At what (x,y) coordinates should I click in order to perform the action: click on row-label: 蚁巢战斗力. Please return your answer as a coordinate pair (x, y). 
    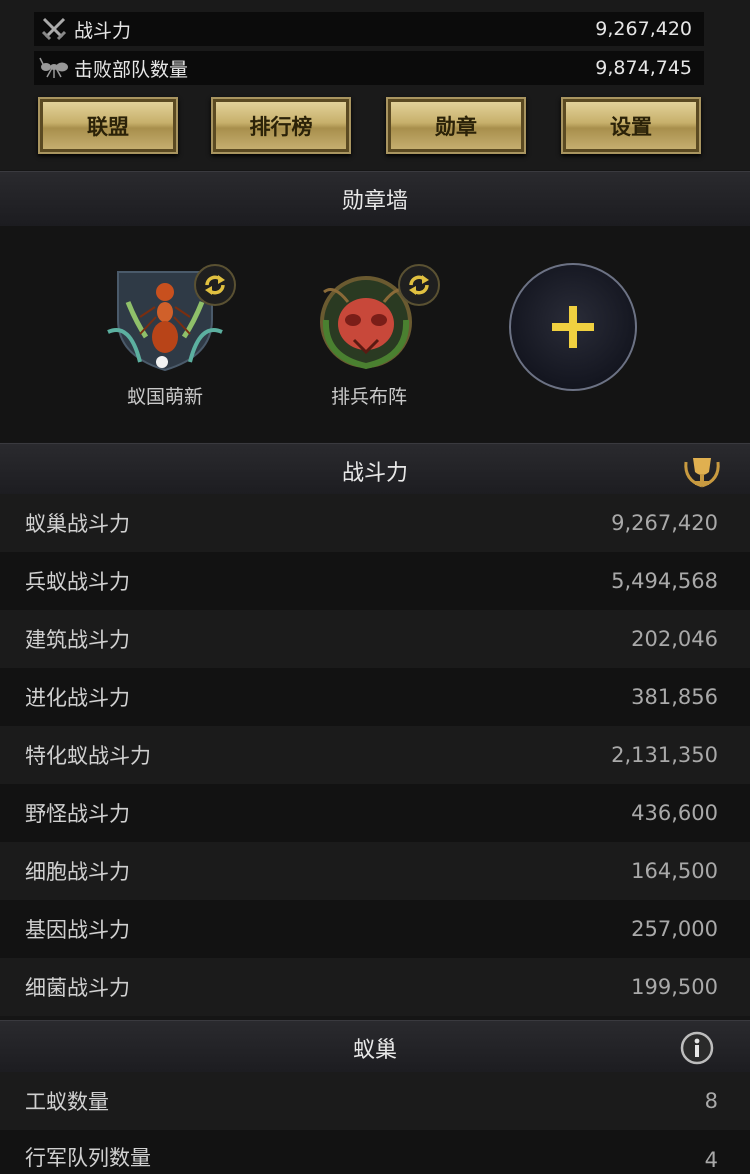
    Looking at the image, I should click on (77, 524).